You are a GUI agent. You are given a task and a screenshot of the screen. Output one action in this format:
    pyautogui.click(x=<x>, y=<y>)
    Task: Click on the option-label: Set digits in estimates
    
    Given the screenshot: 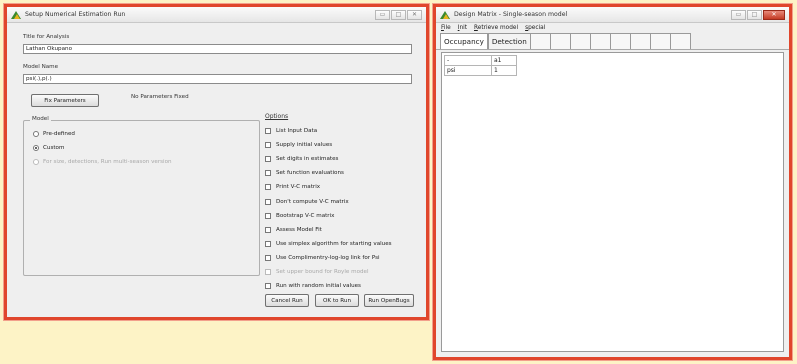 What is the action you would take?
    pyautogui.click(x=307, y=159)
    